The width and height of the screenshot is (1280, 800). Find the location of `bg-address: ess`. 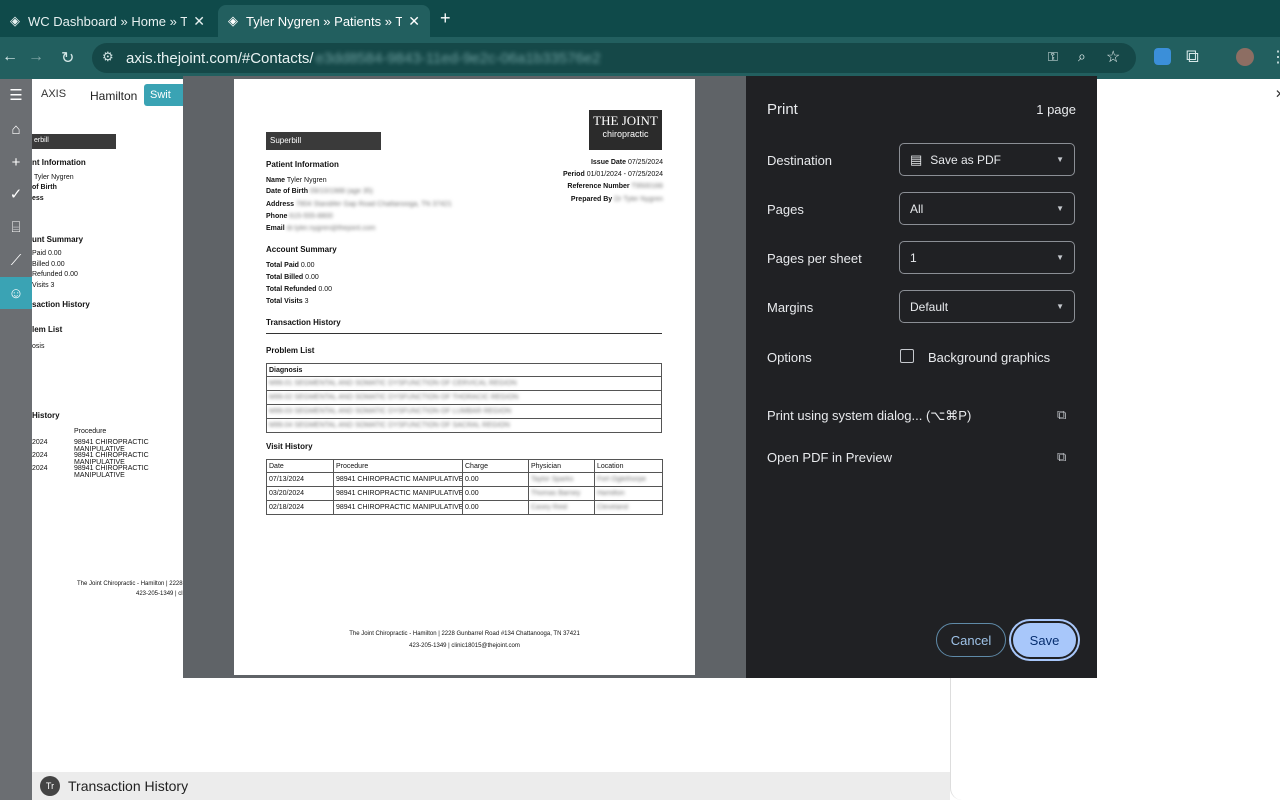

bg-address: ess is located at coordinates (38, 198).